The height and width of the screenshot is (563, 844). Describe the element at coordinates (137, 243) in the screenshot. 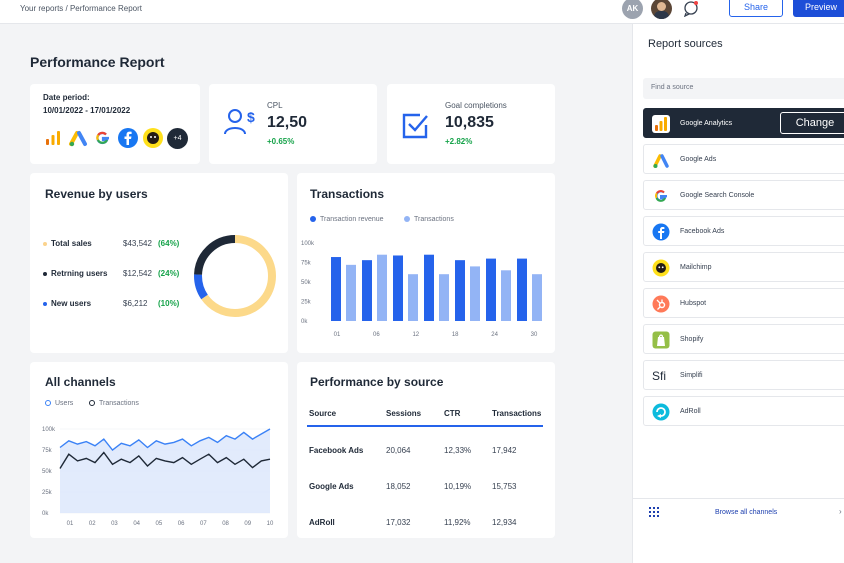

I see `revenue-amount: $43,542` at that location.